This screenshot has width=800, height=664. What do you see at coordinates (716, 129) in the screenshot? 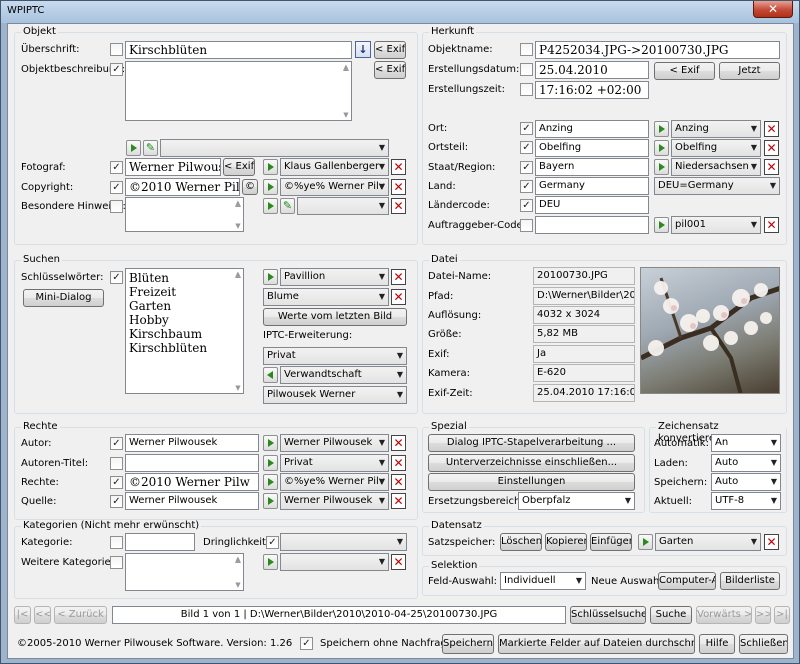
I see `ort-dropdown: Anzing ▼` at bounding box center [716, 129].